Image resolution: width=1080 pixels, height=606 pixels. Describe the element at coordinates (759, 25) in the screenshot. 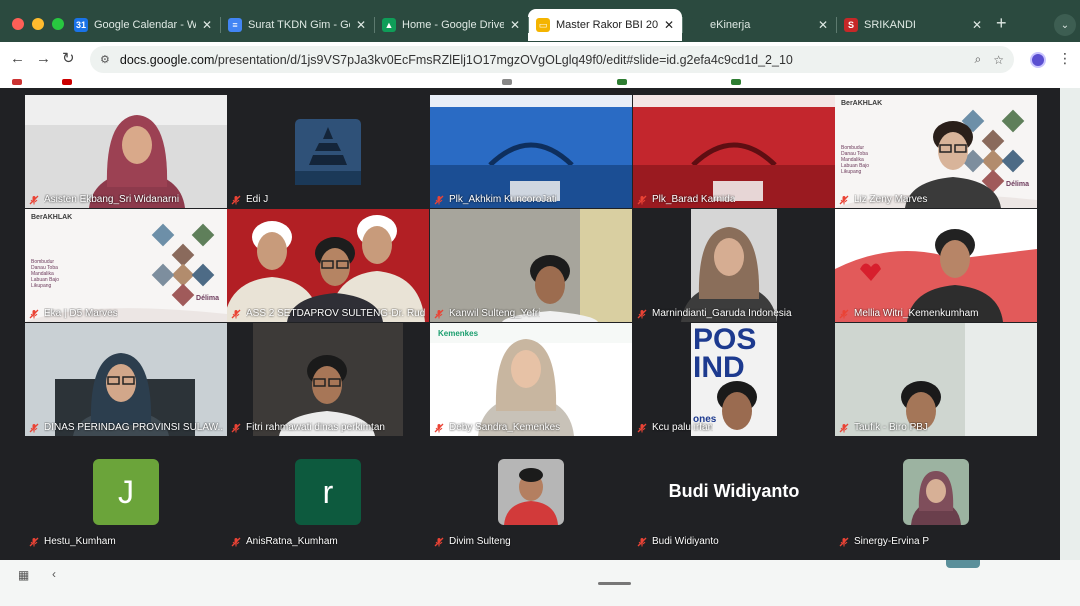

I see `browser-tab: eKinerja ✕` at that location.